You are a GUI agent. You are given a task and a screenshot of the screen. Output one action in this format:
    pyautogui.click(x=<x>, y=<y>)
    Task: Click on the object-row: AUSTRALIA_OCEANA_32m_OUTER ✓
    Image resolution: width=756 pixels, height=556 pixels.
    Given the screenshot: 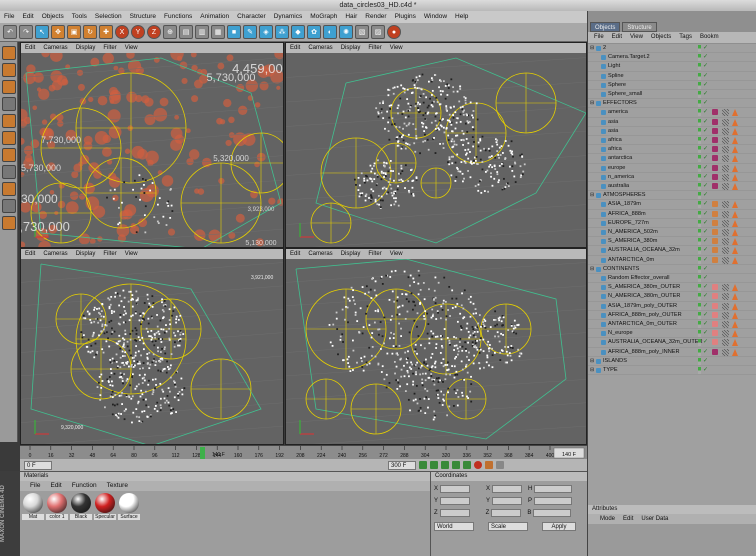 What is the action you would take?
    pyautogui.click(x=672, y=343)
    